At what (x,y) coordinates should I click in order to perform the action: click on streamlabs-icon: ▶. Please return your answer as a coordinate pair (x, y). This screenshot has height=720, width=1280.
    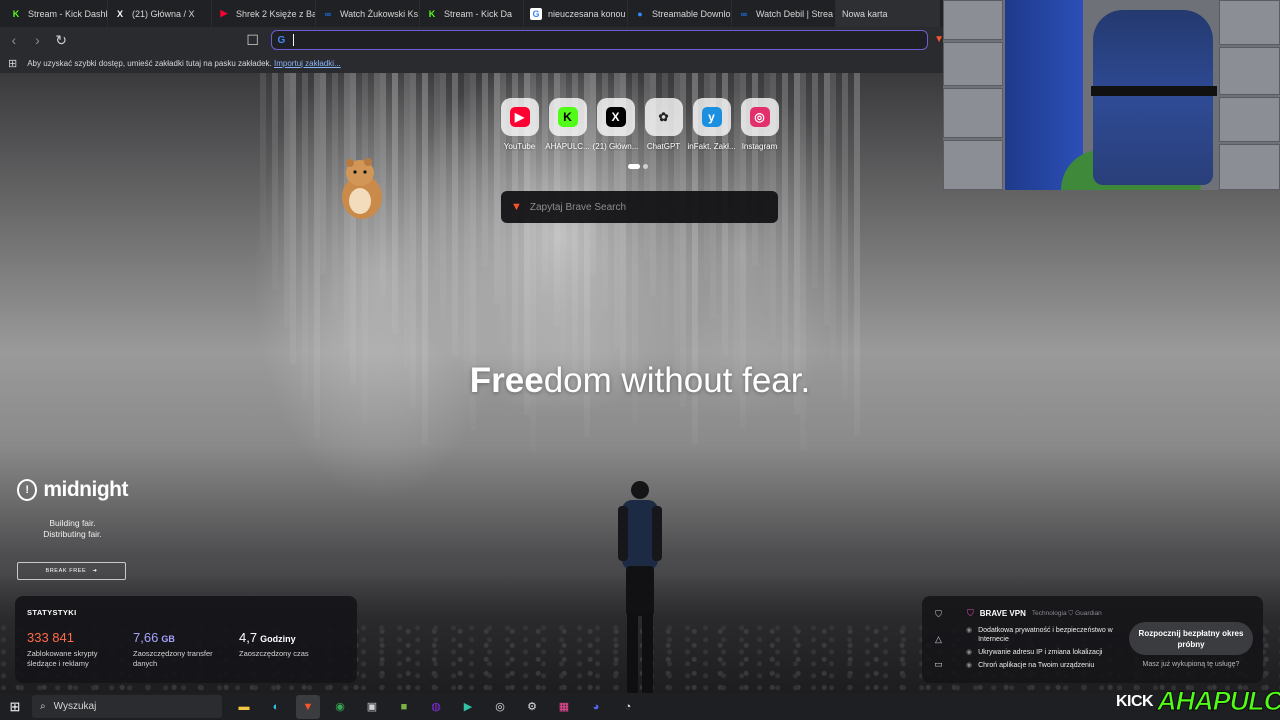
    Looking at the image, I should click on (468, 707).